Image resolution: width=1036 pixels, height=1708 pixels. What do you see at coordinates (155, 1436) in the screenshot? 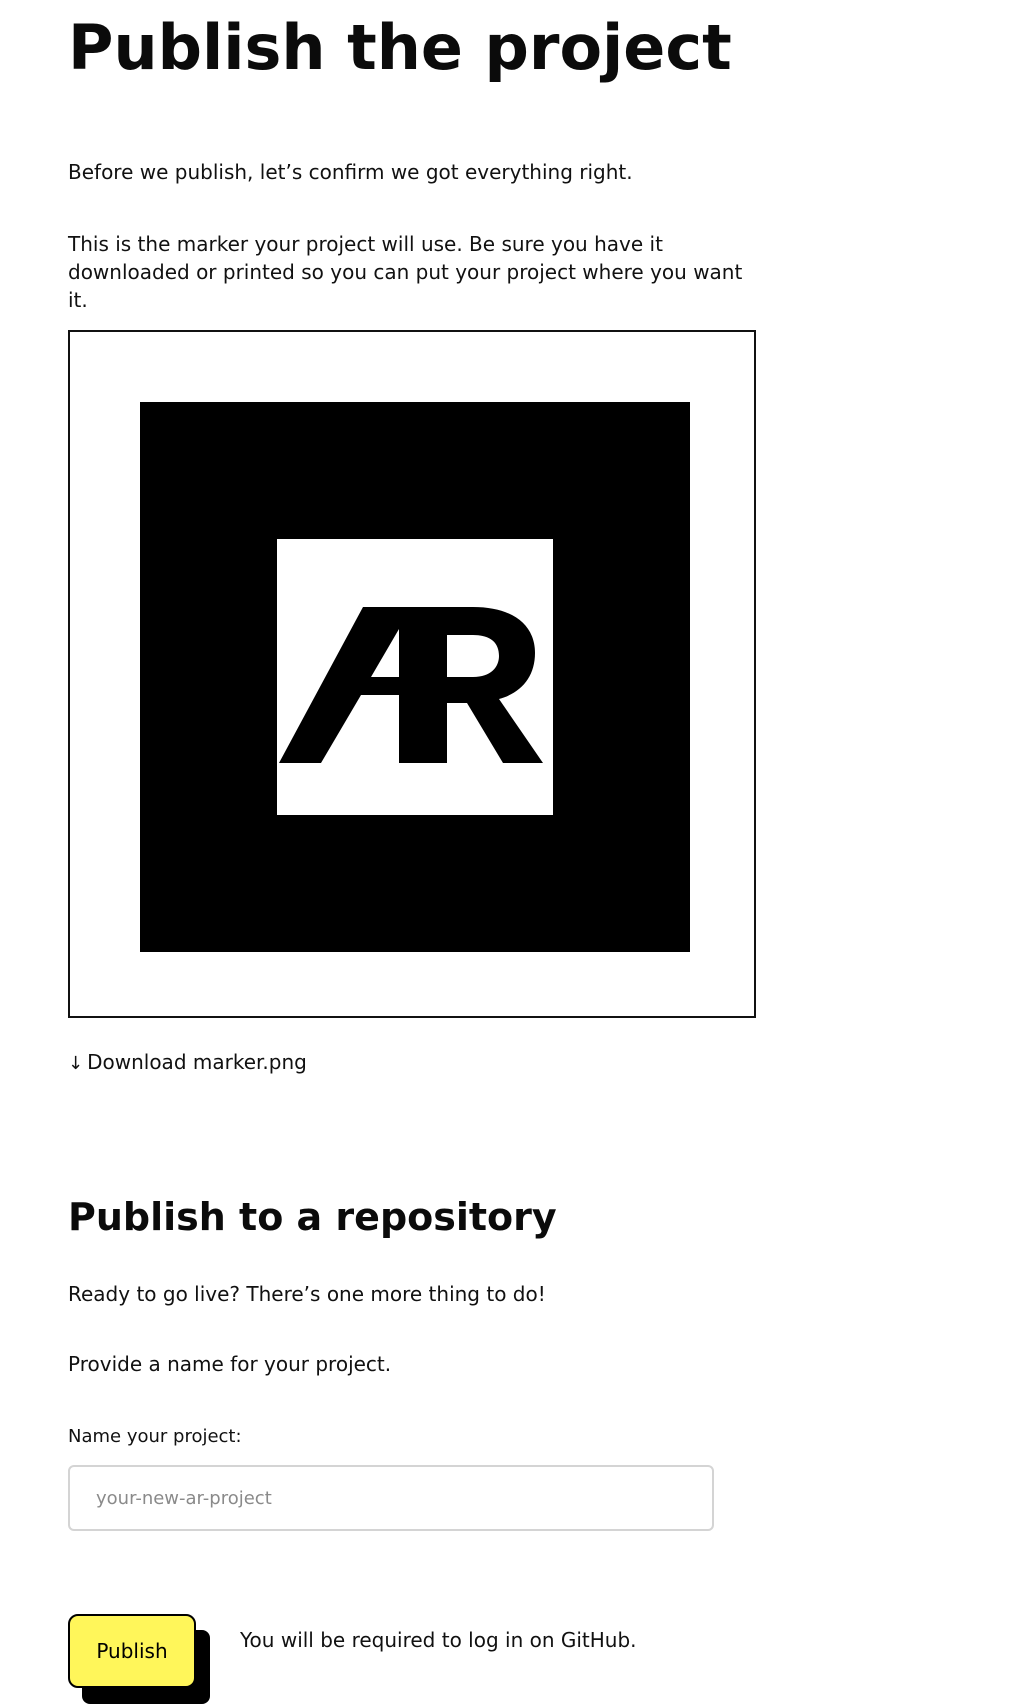
I see `project-name-label: Name your project:` at bounding box center [155, 1436].